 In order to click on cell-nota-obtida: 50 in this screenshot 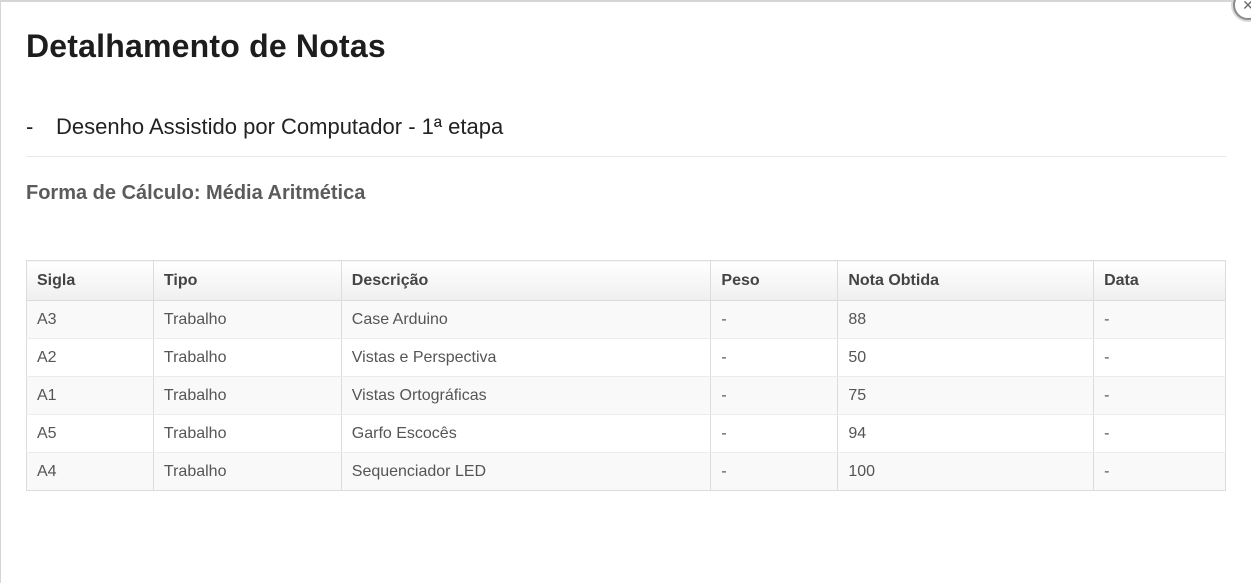, I will do `click(966, 357)`.